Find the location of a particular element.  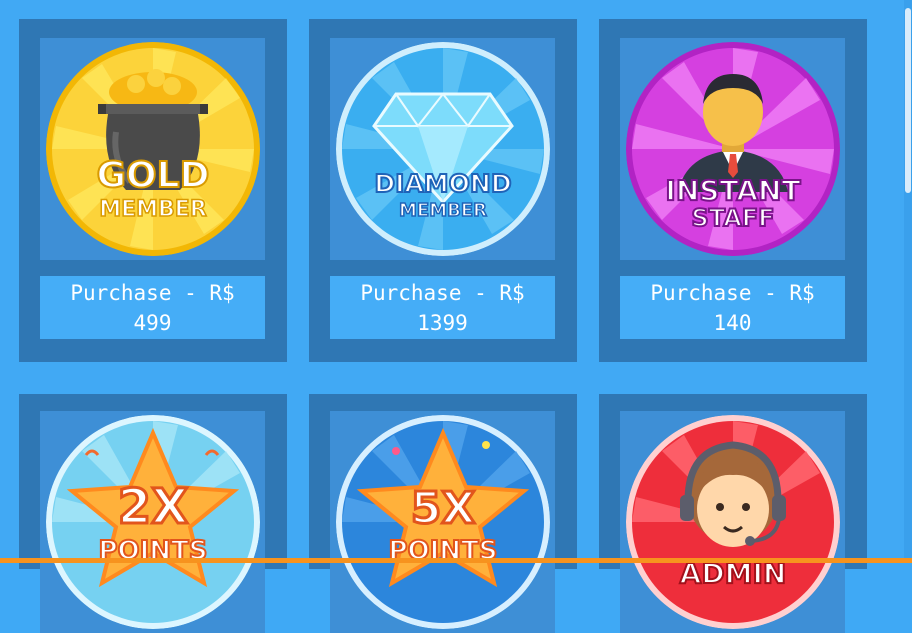

svg-text: INSTANT is located at coordinates (732, 190).